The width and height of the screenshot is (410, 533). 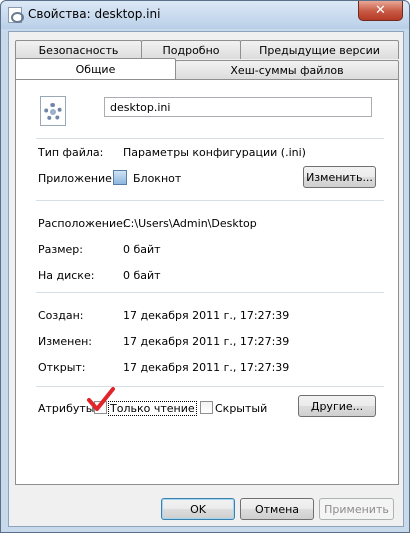 I want to click on hidden-checkbox, so click(x=206, y=407).